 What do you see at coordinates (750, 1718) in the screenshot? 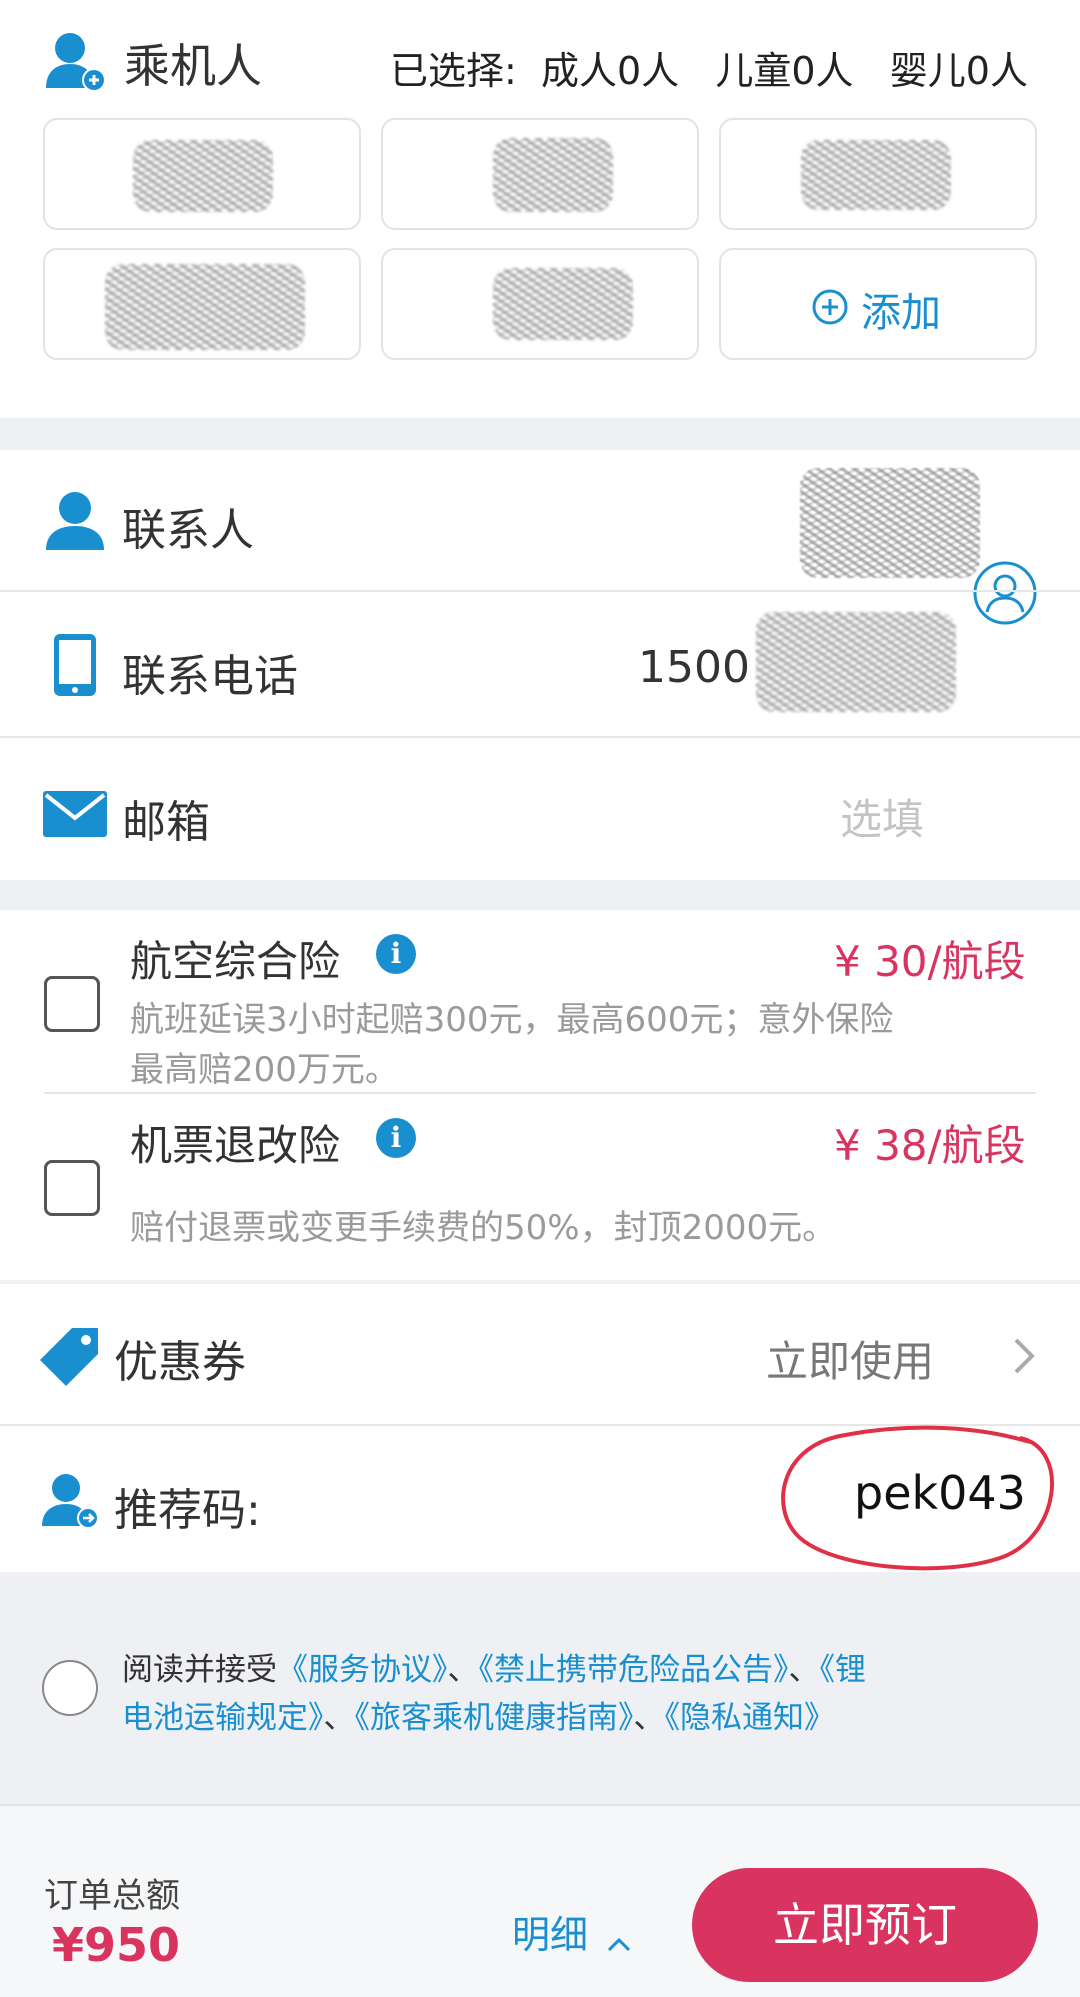
I see `privacy-notice-link: 《隐私通知》` at bounding box center [750, 1718].